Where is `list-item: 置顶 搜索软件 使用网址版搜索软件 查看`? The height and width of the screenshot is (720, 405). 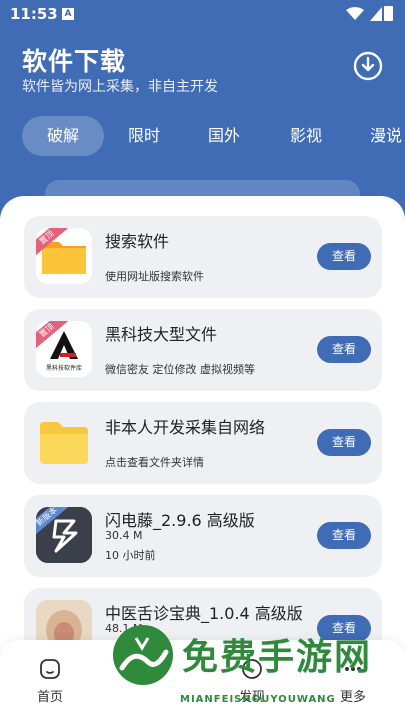 list-item: 置顶 搜索软件 使用网址版搜索软件 查看 is located at coordinates (203, 257).